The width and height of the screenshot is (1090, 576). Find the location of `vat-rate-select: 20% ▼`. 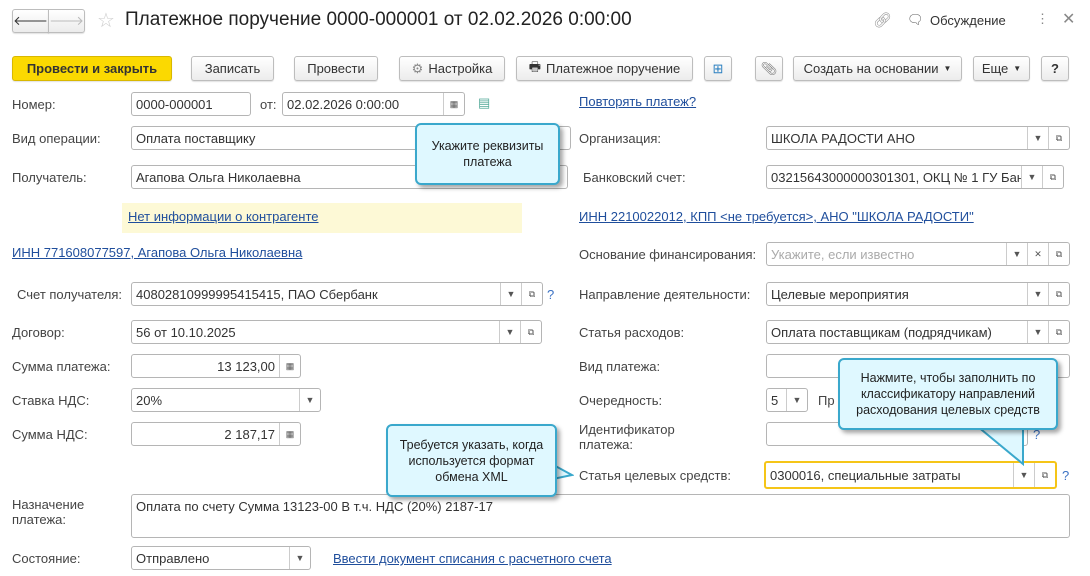

vat-rate-select: 20% ▼ is located at coordinates (226, 400).